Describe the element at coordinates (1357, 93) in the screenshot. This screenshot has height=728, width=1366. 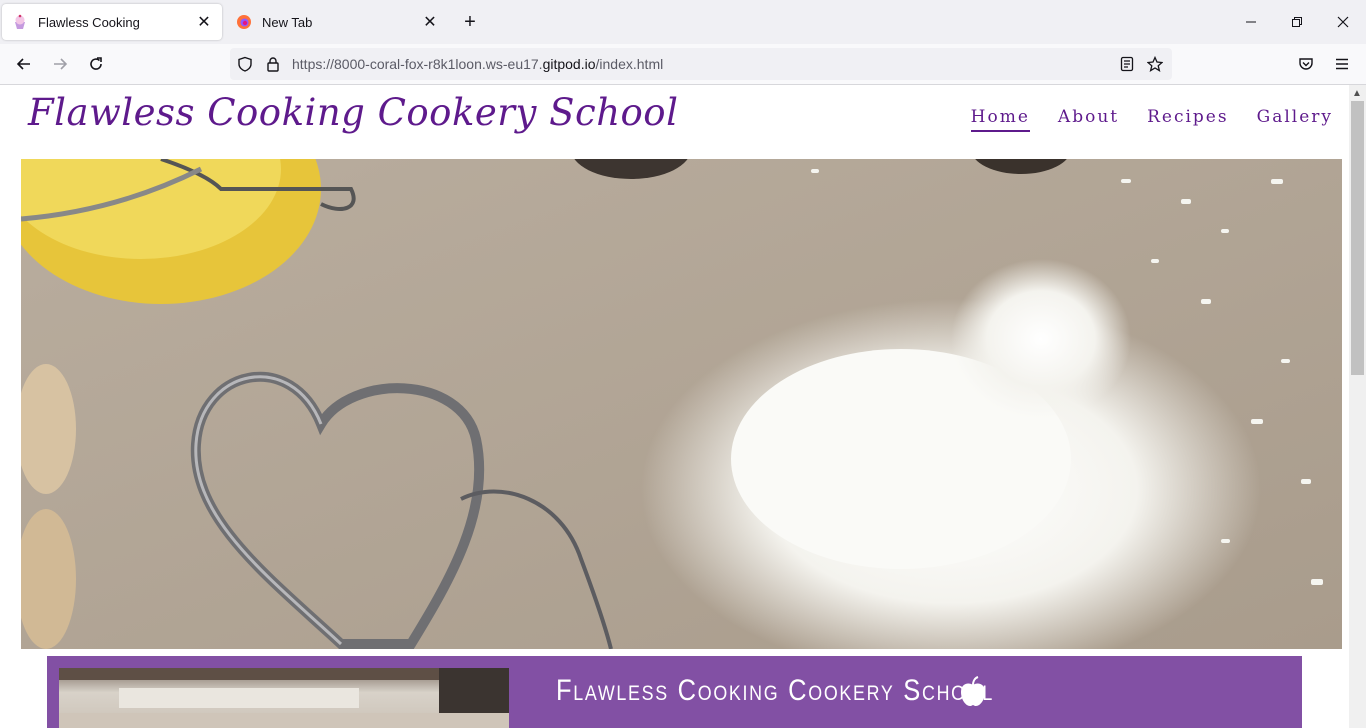
I see `scroll-up-arrow-icon: ▲` at that location.